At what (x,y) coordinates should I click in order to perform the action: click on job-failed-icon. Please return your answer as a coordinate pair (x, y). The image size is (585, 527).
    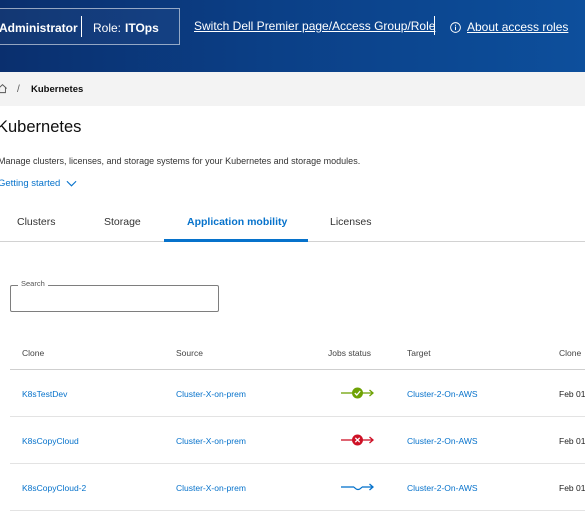
    Looking at the image, I should click on (357, 440).